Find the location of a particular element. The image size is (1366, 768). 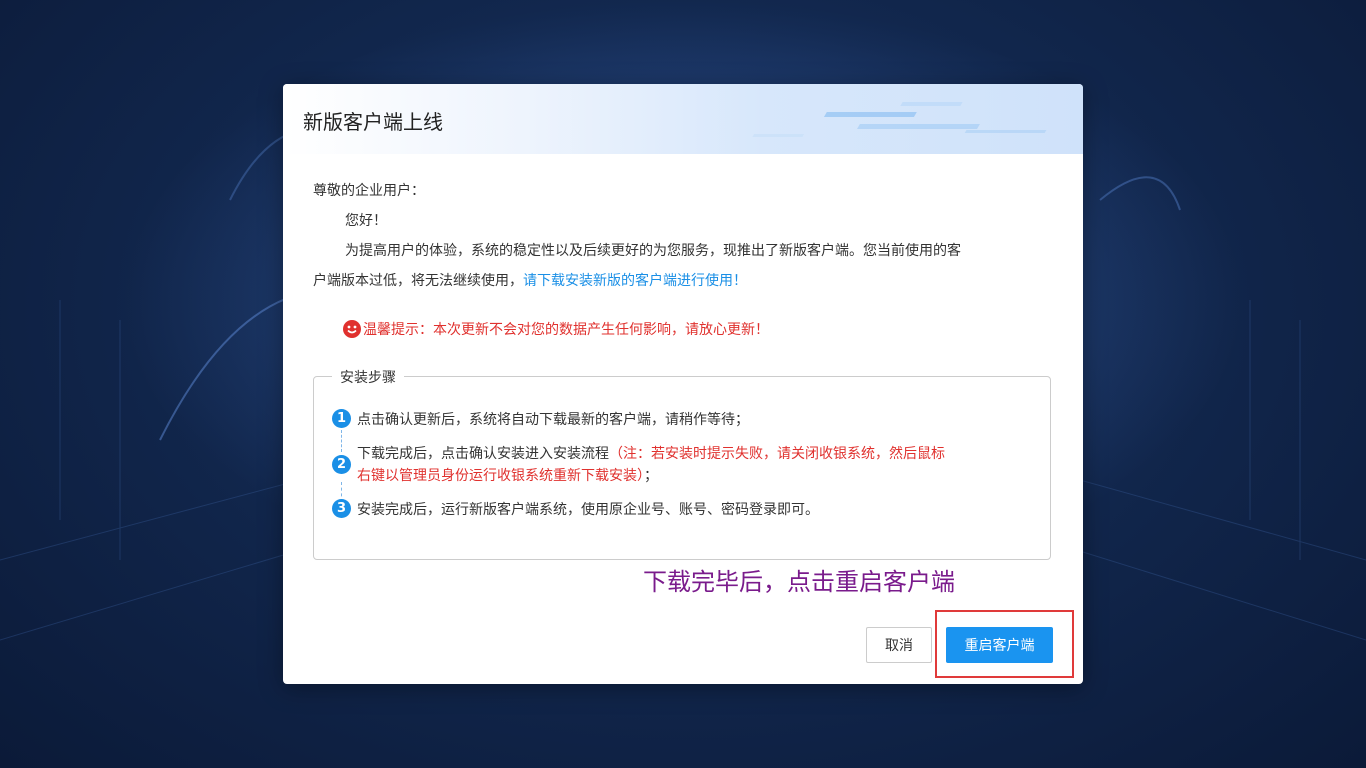

step-1: 1 点击确认更新后，系统将自动下载最新的客户端，请稍作等待； is located at coordinates (540, 420).